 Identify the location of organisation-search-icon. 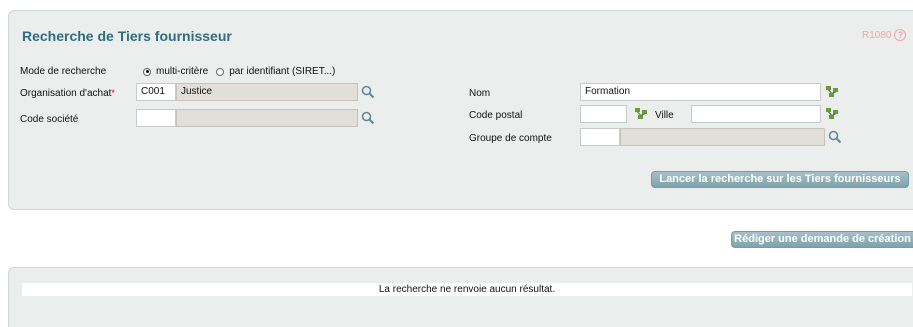
(368, 92).